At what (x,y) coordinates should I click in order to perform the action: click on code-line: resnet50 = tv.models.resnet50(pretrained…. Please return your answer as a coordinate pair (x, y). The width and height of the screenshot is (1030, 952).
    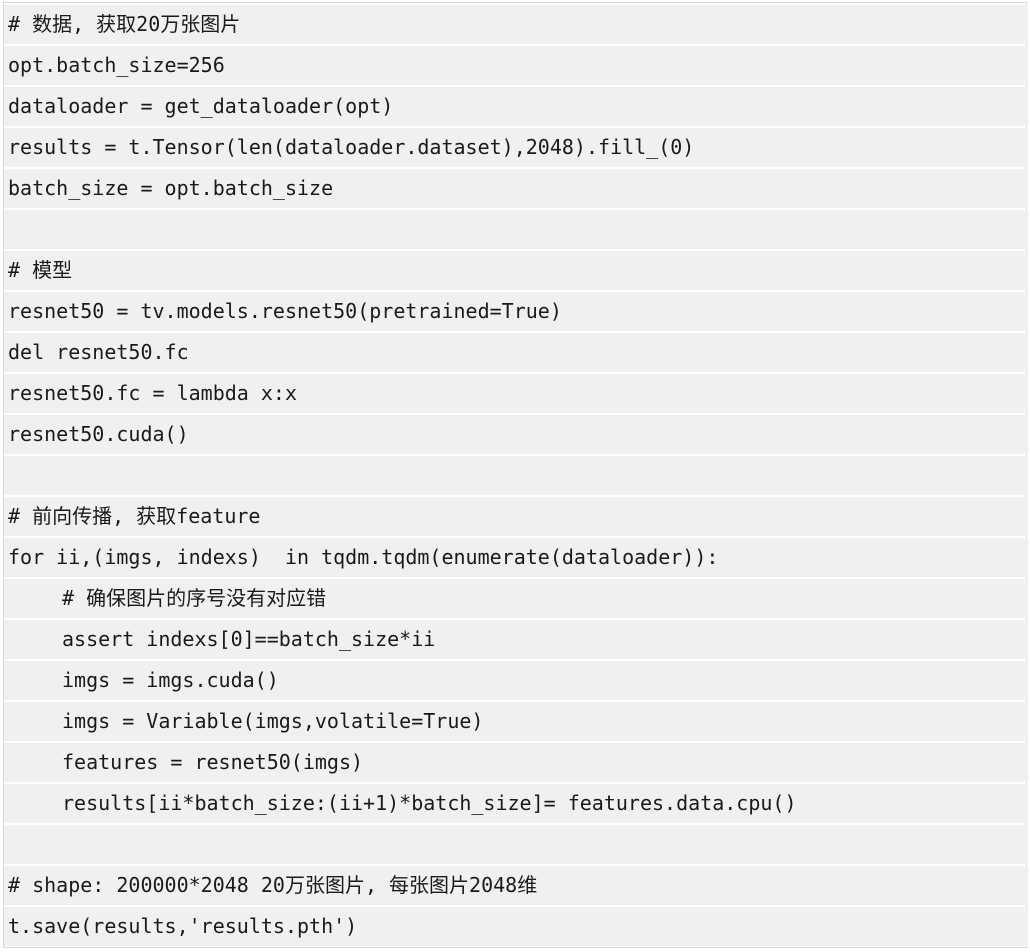
    Looking at the image, I should click on (516, 311).